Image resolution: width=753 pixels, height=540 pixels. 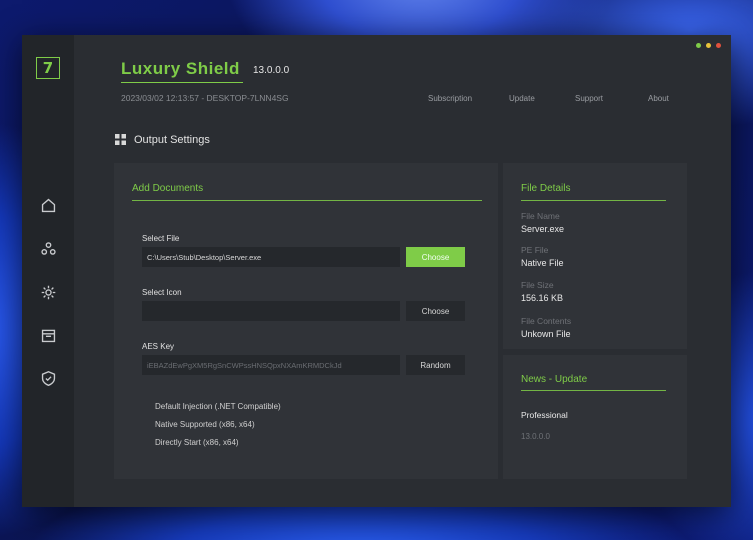 I want to click on file-size-label: File Size, so click(x=537, y=285).